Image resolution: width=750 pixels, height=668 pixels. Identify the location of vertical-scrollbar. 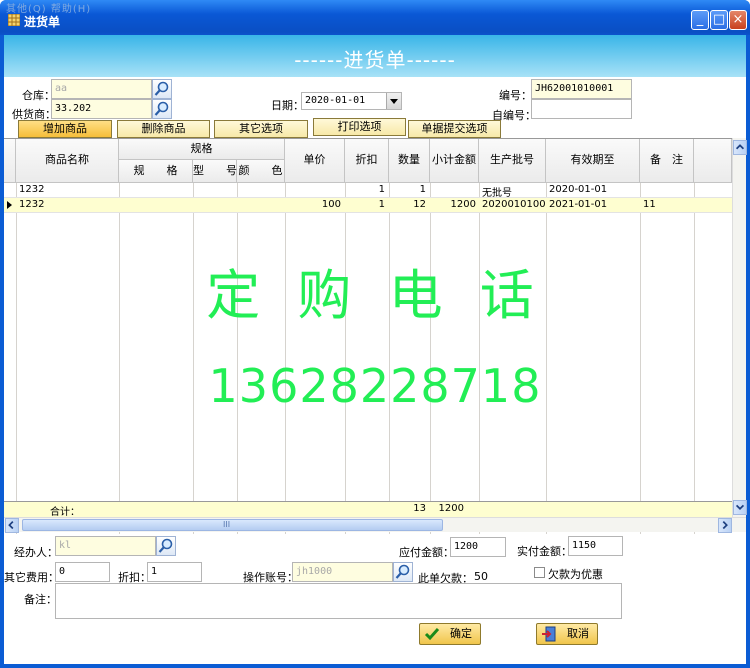
(739, 327).